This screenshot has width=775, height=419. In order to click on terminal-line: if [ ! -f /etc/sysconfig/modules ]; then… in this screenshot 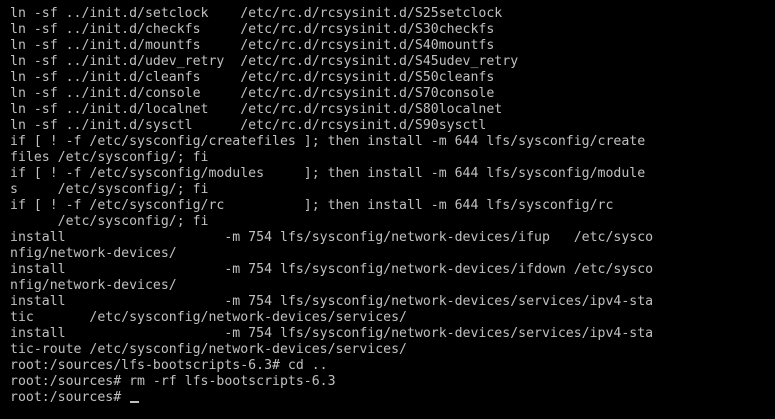, I will do `click(328, 173)`.